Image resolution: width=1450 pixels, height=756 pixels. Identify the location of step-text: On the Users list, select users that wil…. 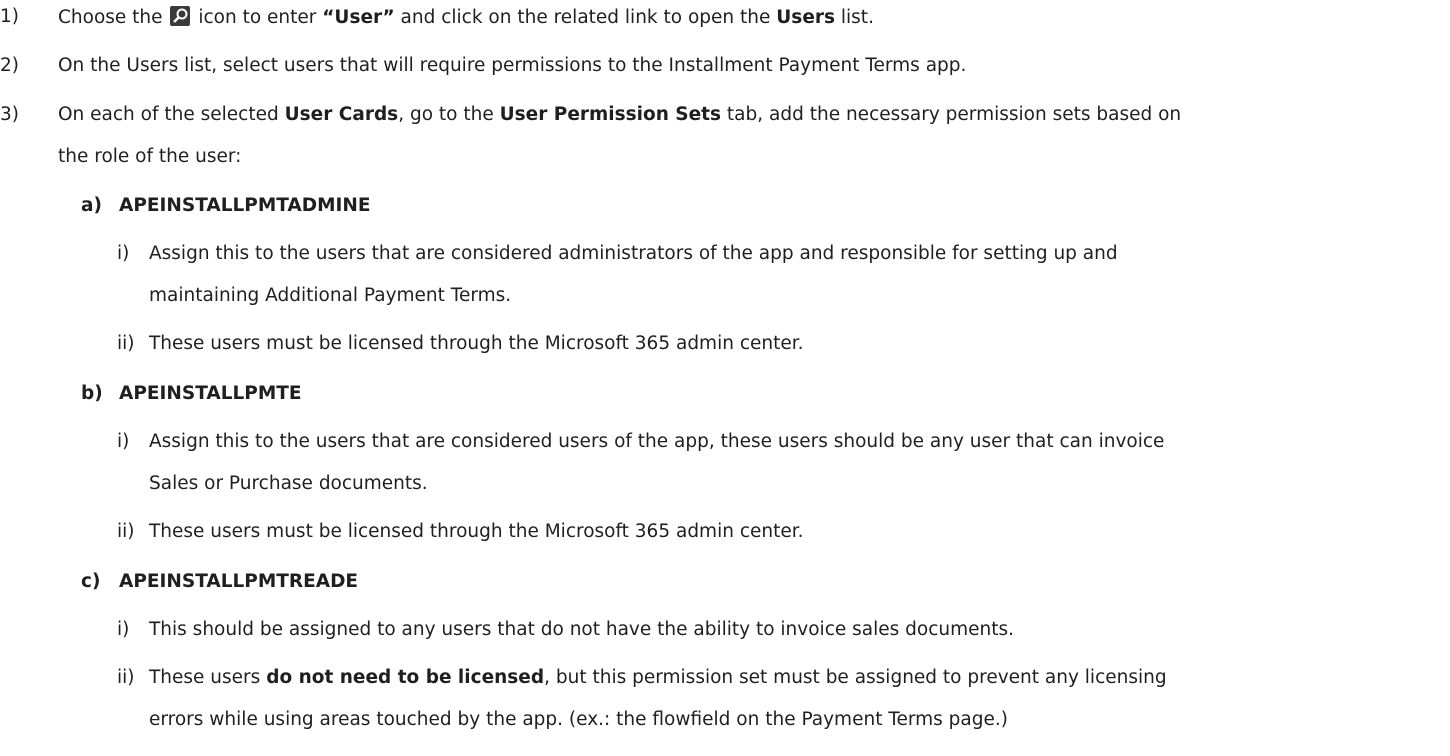
(512, 65).